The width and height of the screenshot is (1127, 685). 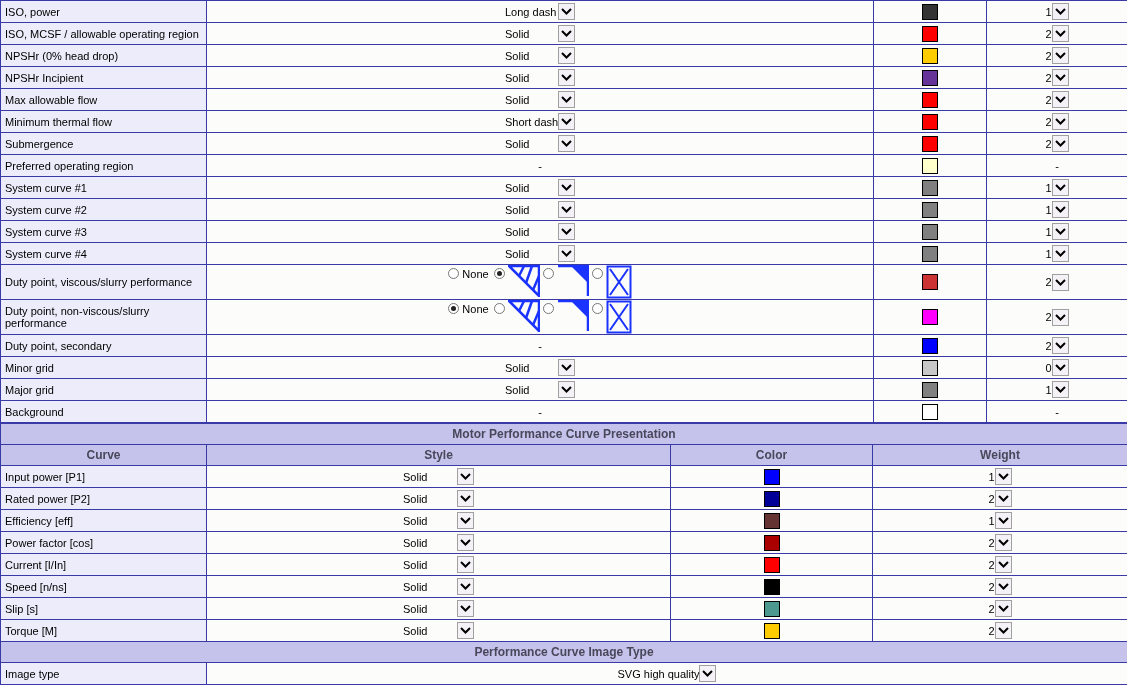 What do you see at coordinates (438, 455) in the screenshot?
I see `column-header: Style` at bounding box center [438, 455].